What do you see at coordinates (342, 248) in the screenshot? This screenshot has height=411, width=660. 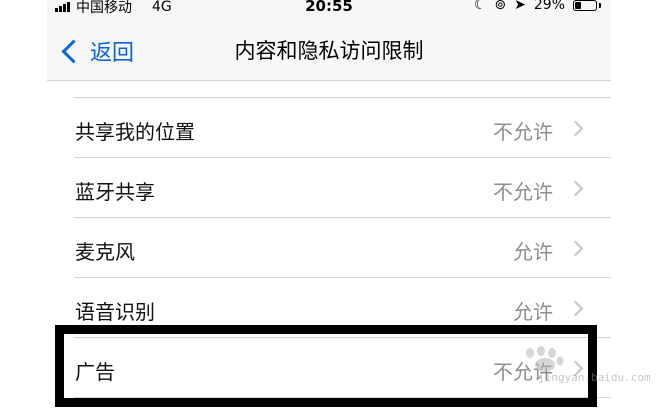 I see `list-item-microphone: 麦克风 允许` at bounding box center [342, 248].